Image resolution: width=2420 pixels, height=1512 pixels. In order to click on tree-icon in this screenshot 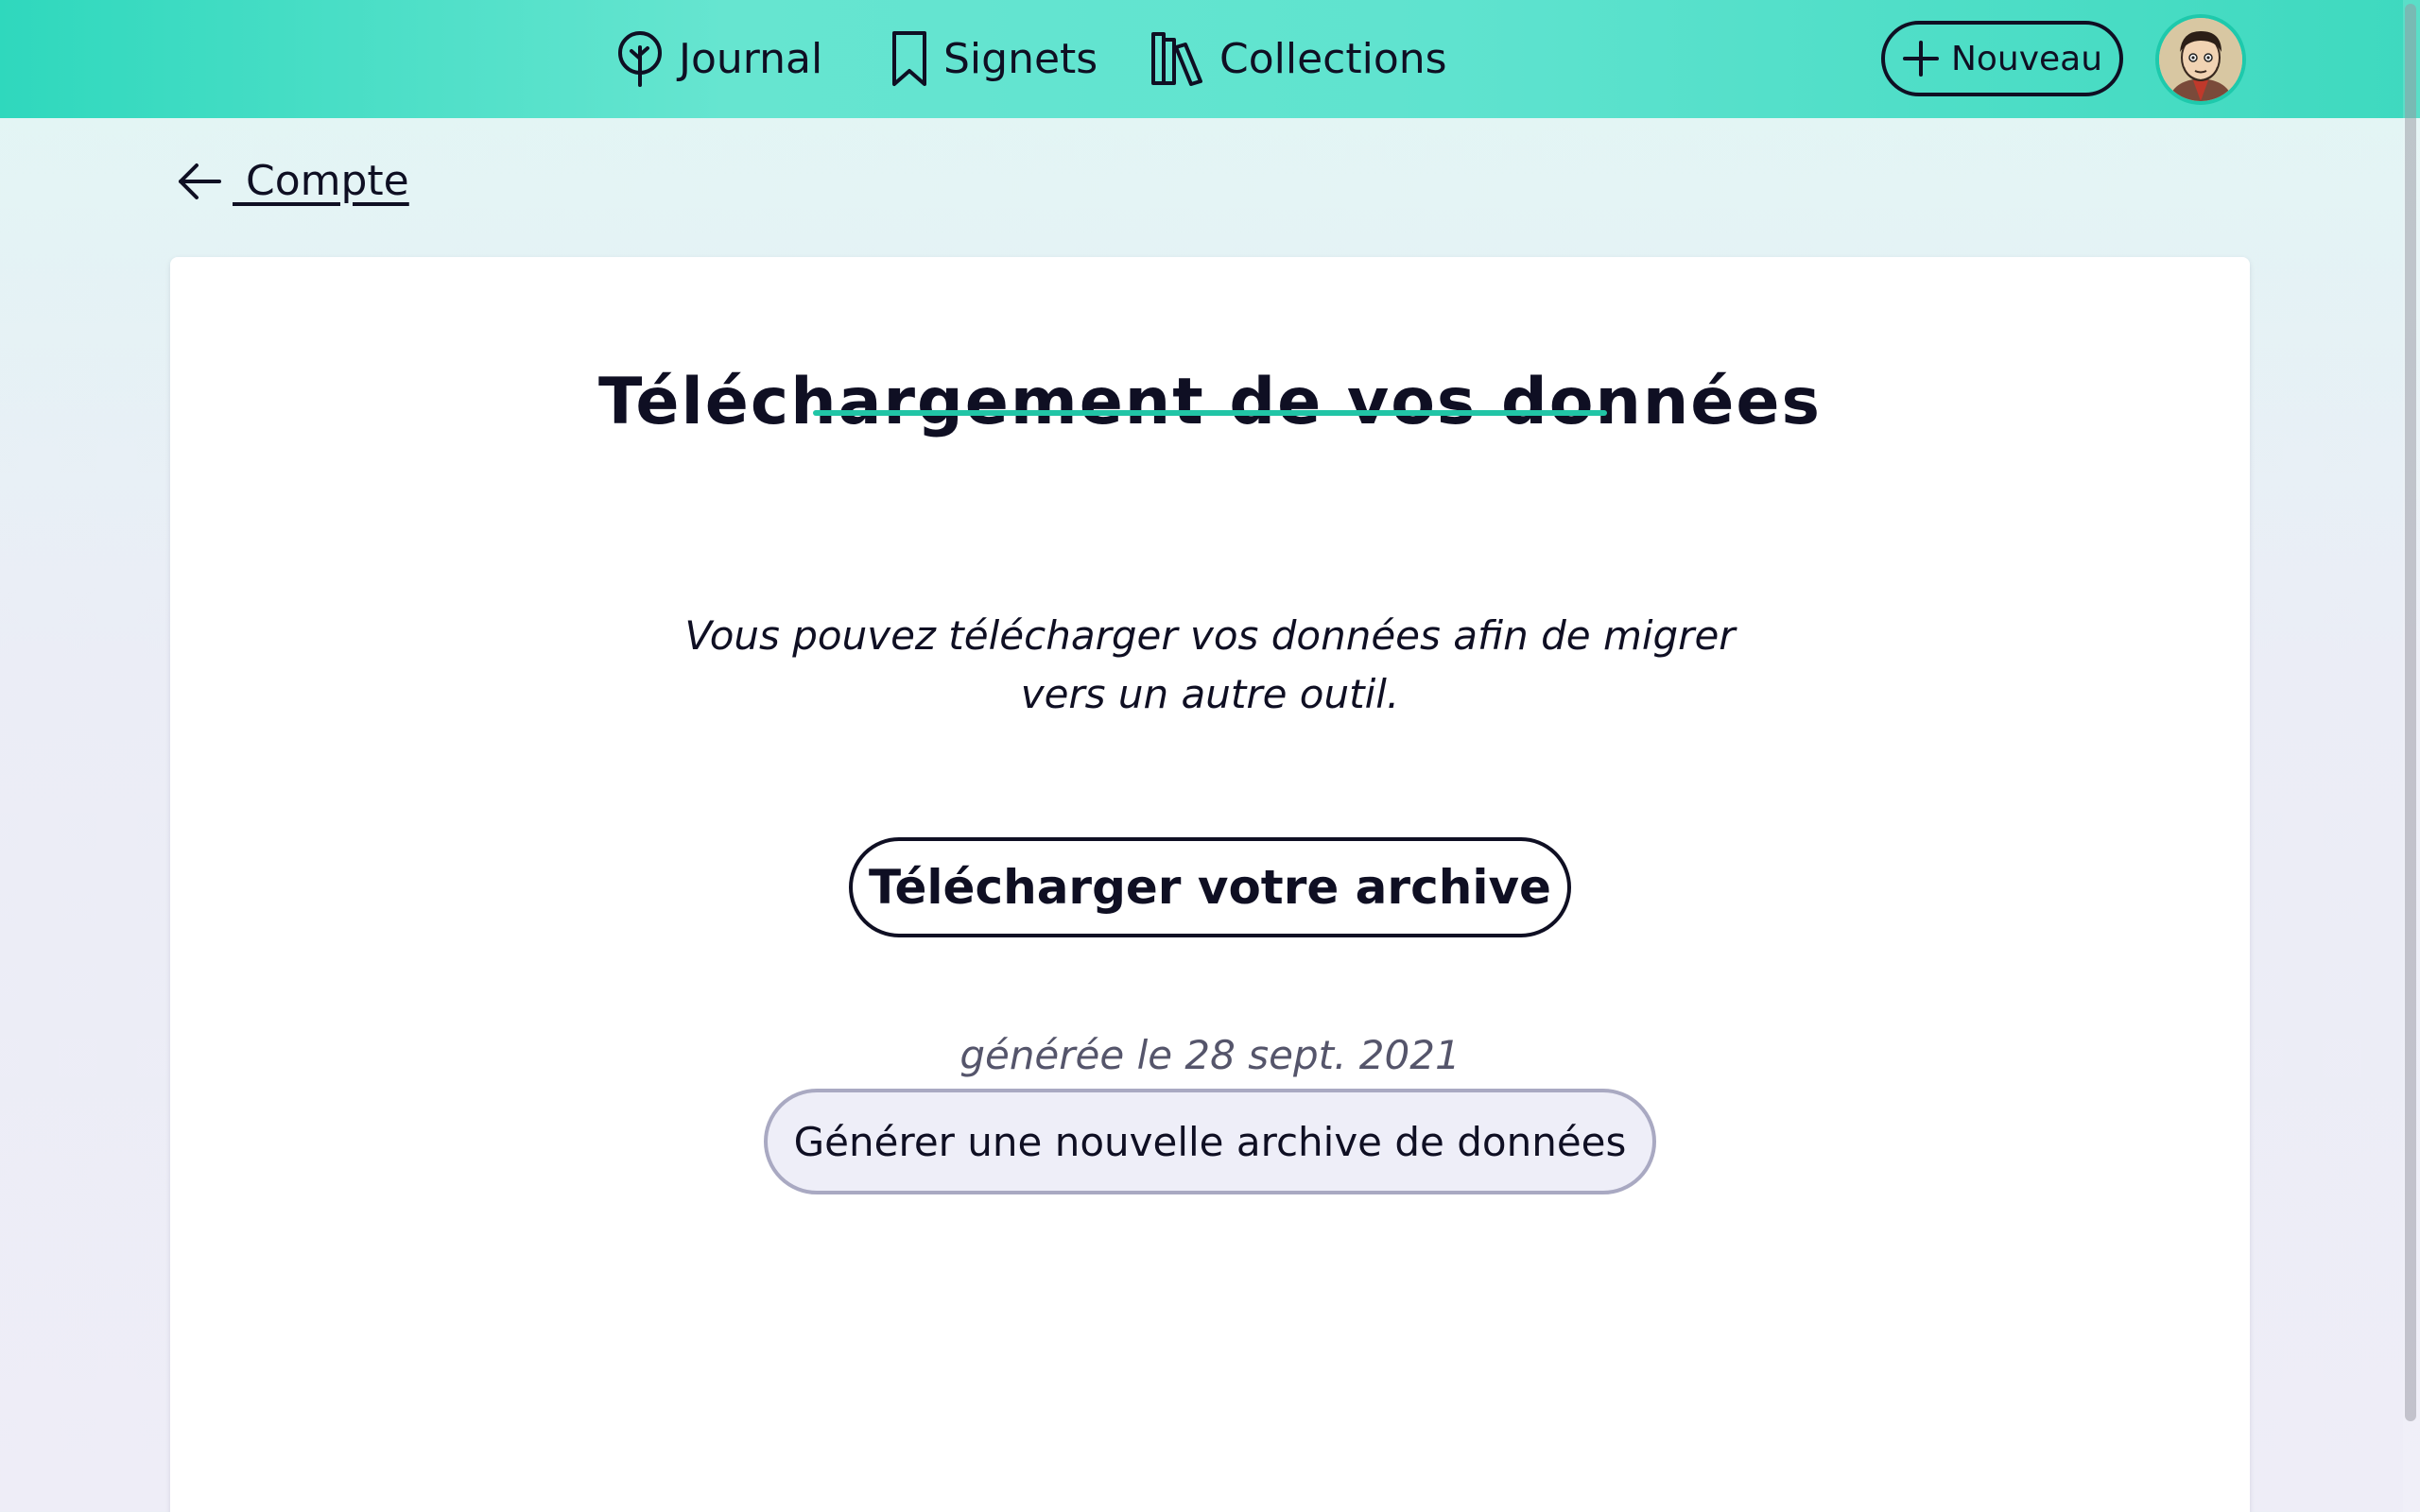, I will do `click(640, 59)`.